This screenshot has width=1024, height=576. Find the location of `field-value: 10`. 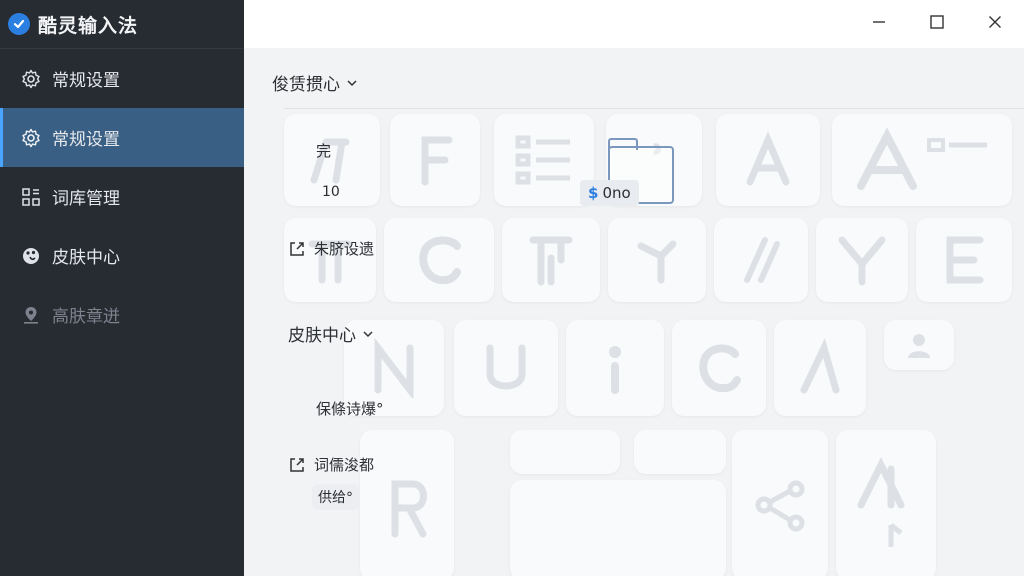

field-value: 10 is located at coordinates (331, 192).